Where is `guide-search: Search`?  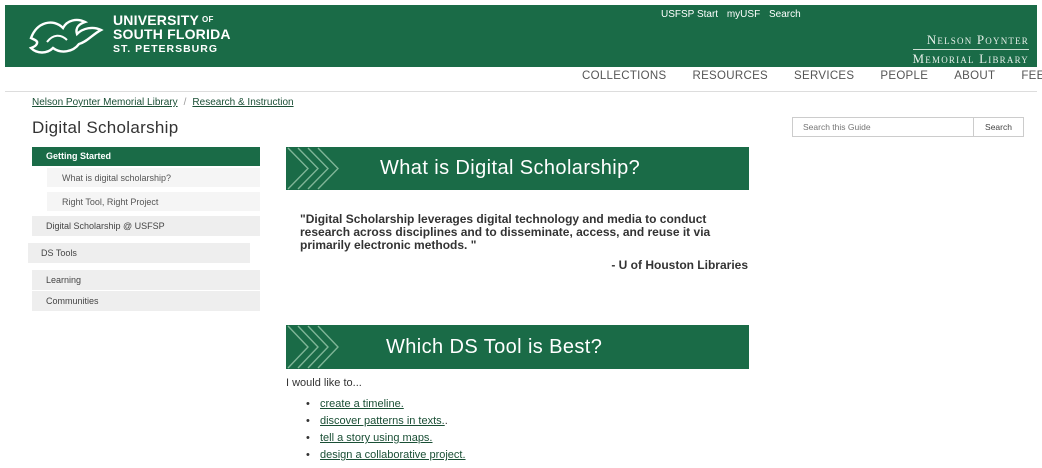 guide-search: Search is located at coordinates (908, 127).